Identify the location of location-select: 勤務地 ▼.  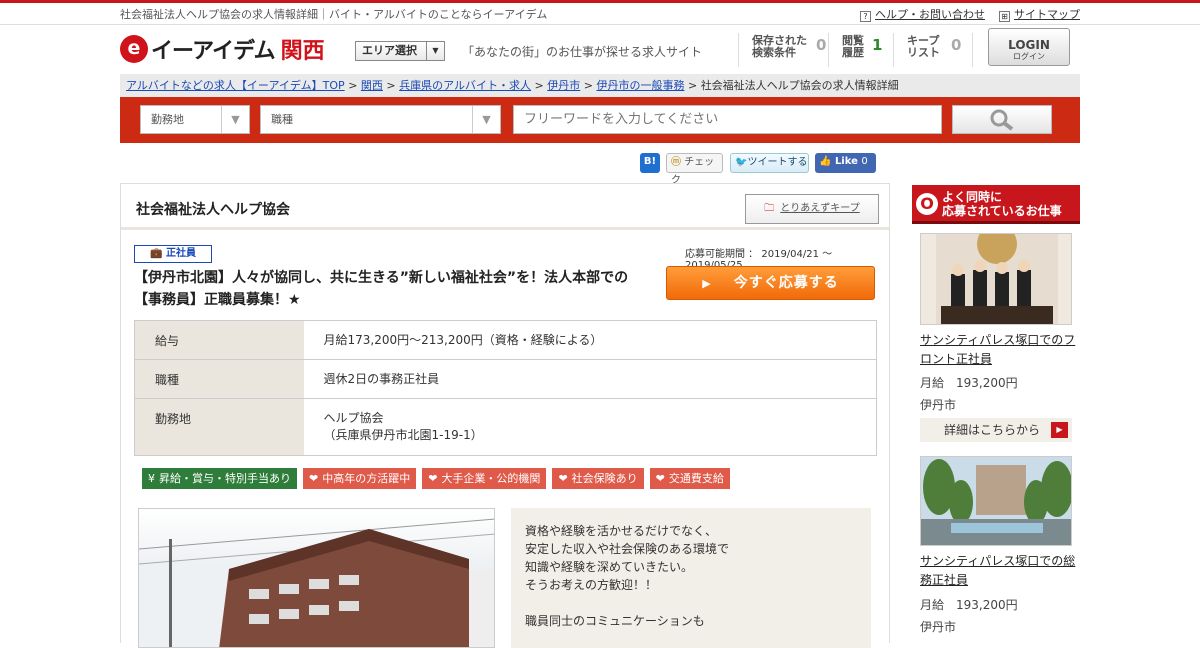
(195, 119).